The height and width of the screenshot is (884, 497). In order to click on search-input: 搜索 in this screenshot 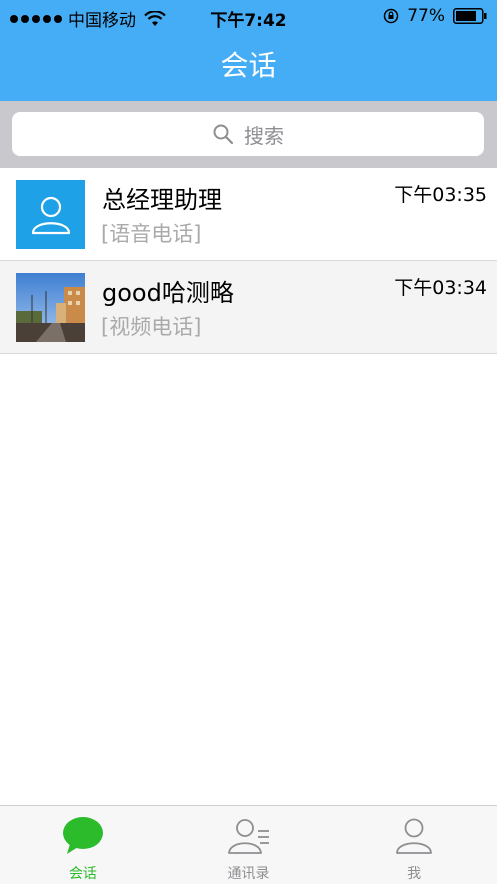, I will do `click(248, 134)`.